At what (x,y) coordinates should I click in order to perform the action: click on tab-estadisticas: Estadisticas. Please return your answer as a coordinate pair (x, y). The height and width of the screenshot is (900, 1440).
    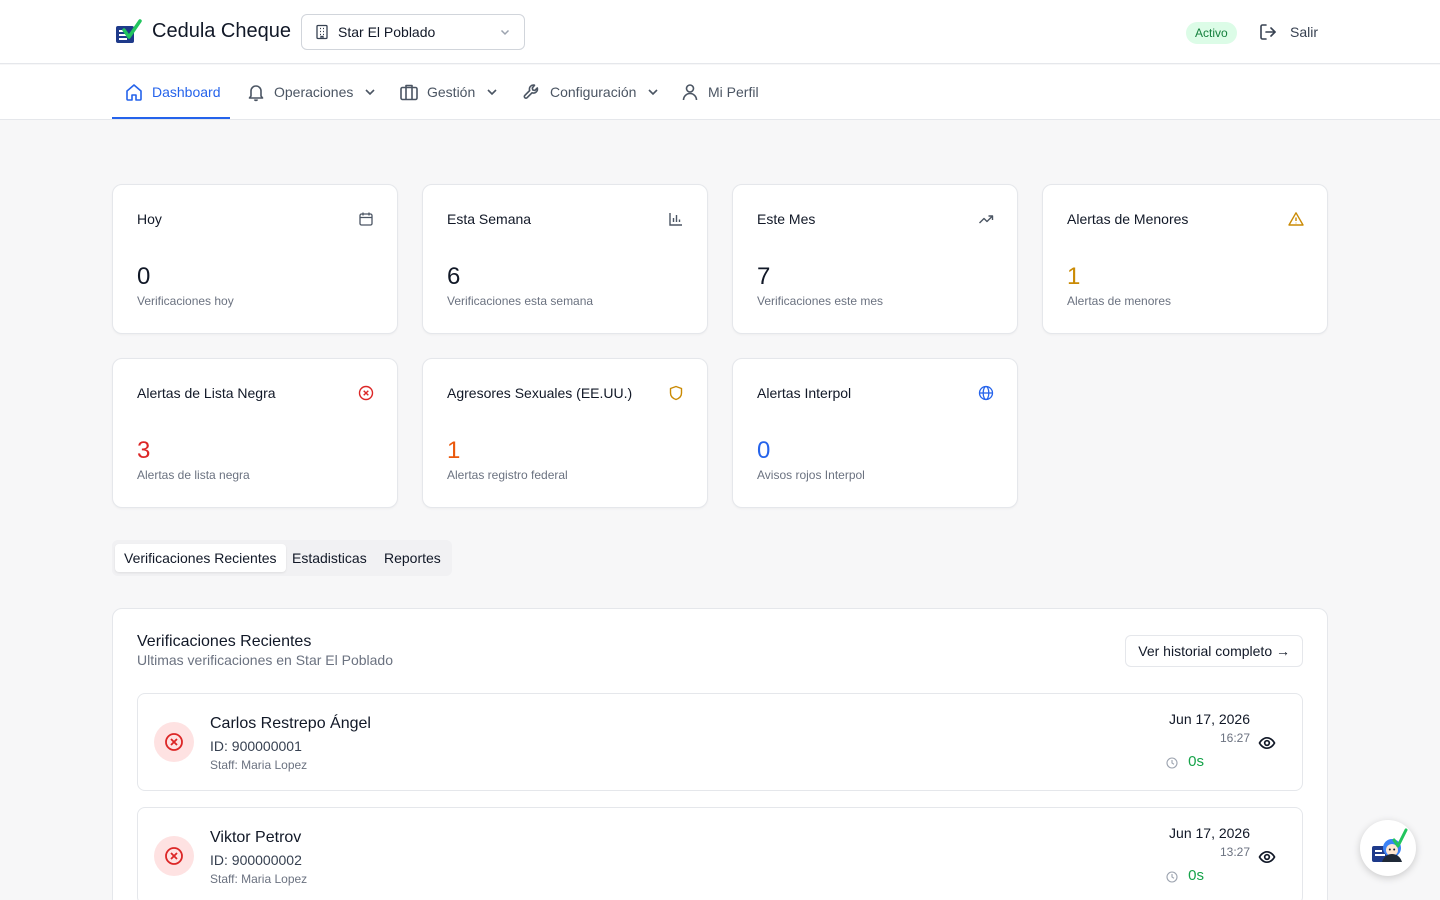
    Looking at the image, I should click on (329, 558).